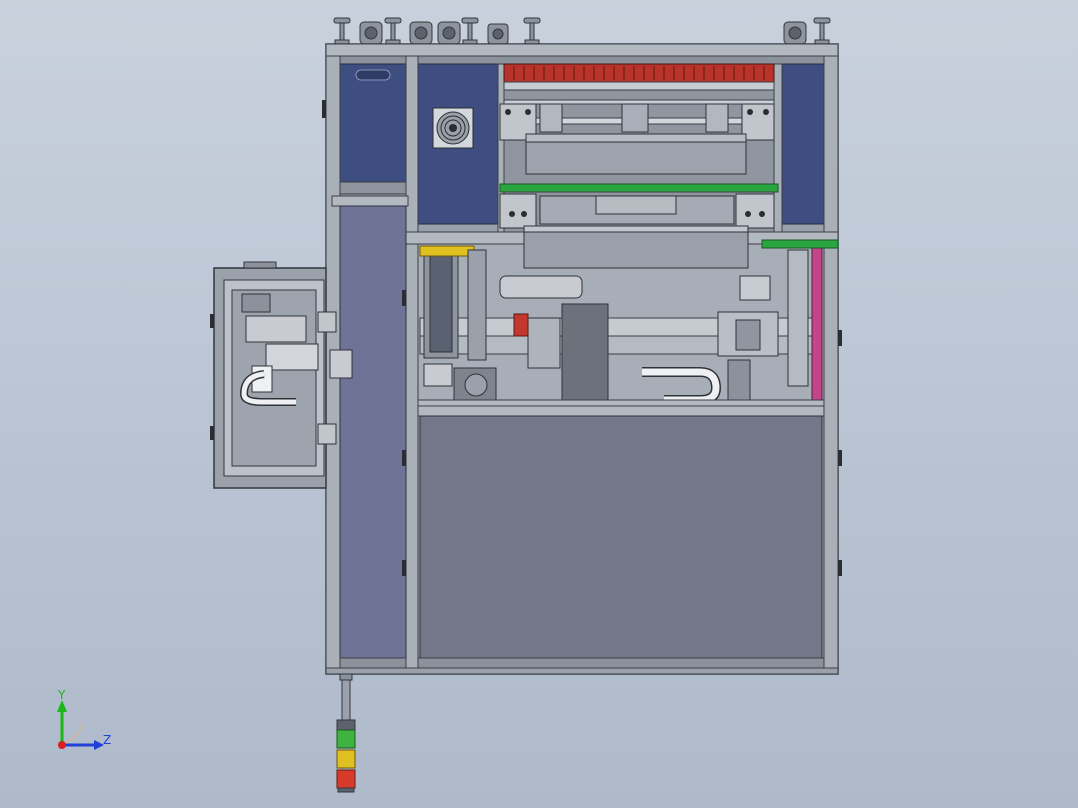  What do you see at coordinates (639, 188) in the screenshot?
I see `green-guide-rail` at bounding box center [639, 188].